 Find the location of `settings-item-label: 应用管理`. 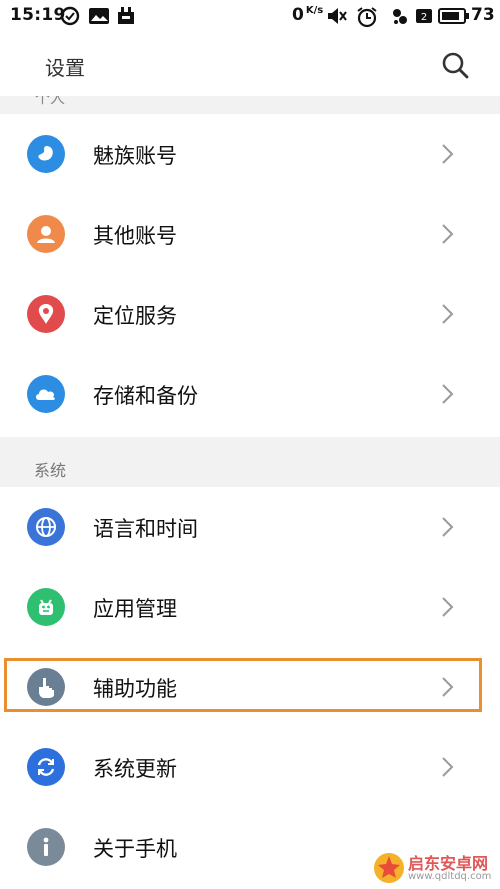

settings-item-label: 应用管理 is located at coordinates (135, 609).